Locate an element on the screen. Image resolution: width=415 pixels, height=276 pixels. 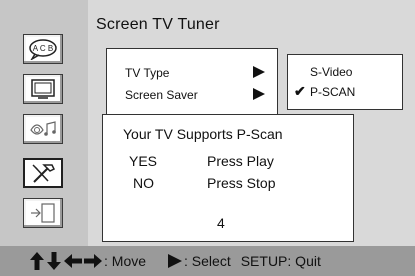
sidebar-item-video is located at coordinates (43, 89).